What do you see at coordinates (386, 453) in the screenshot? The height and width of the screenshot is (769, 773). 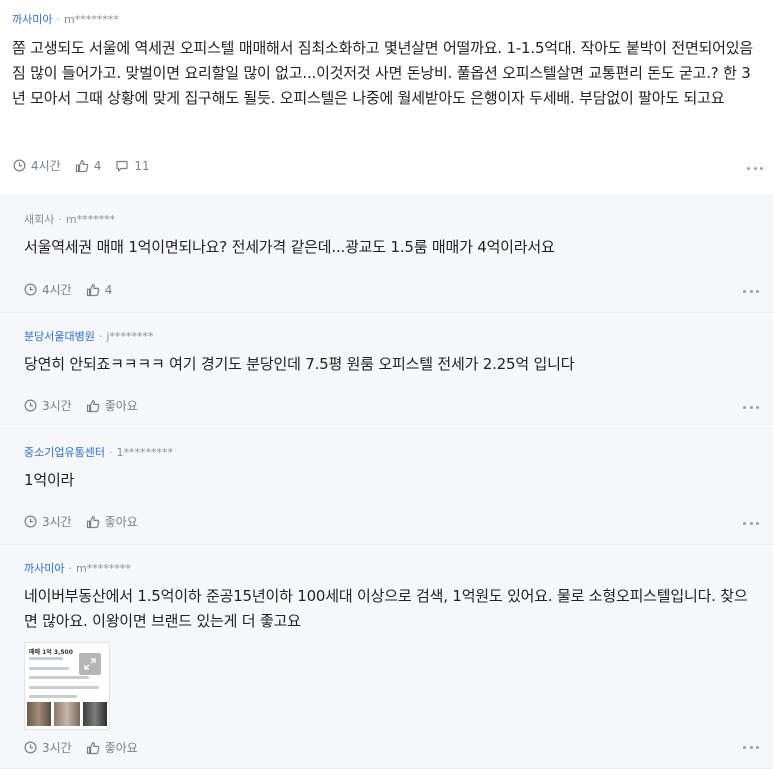 I see `comment-author: 중소기업유통센터 · 1*********` at bounding box center [386, 453].